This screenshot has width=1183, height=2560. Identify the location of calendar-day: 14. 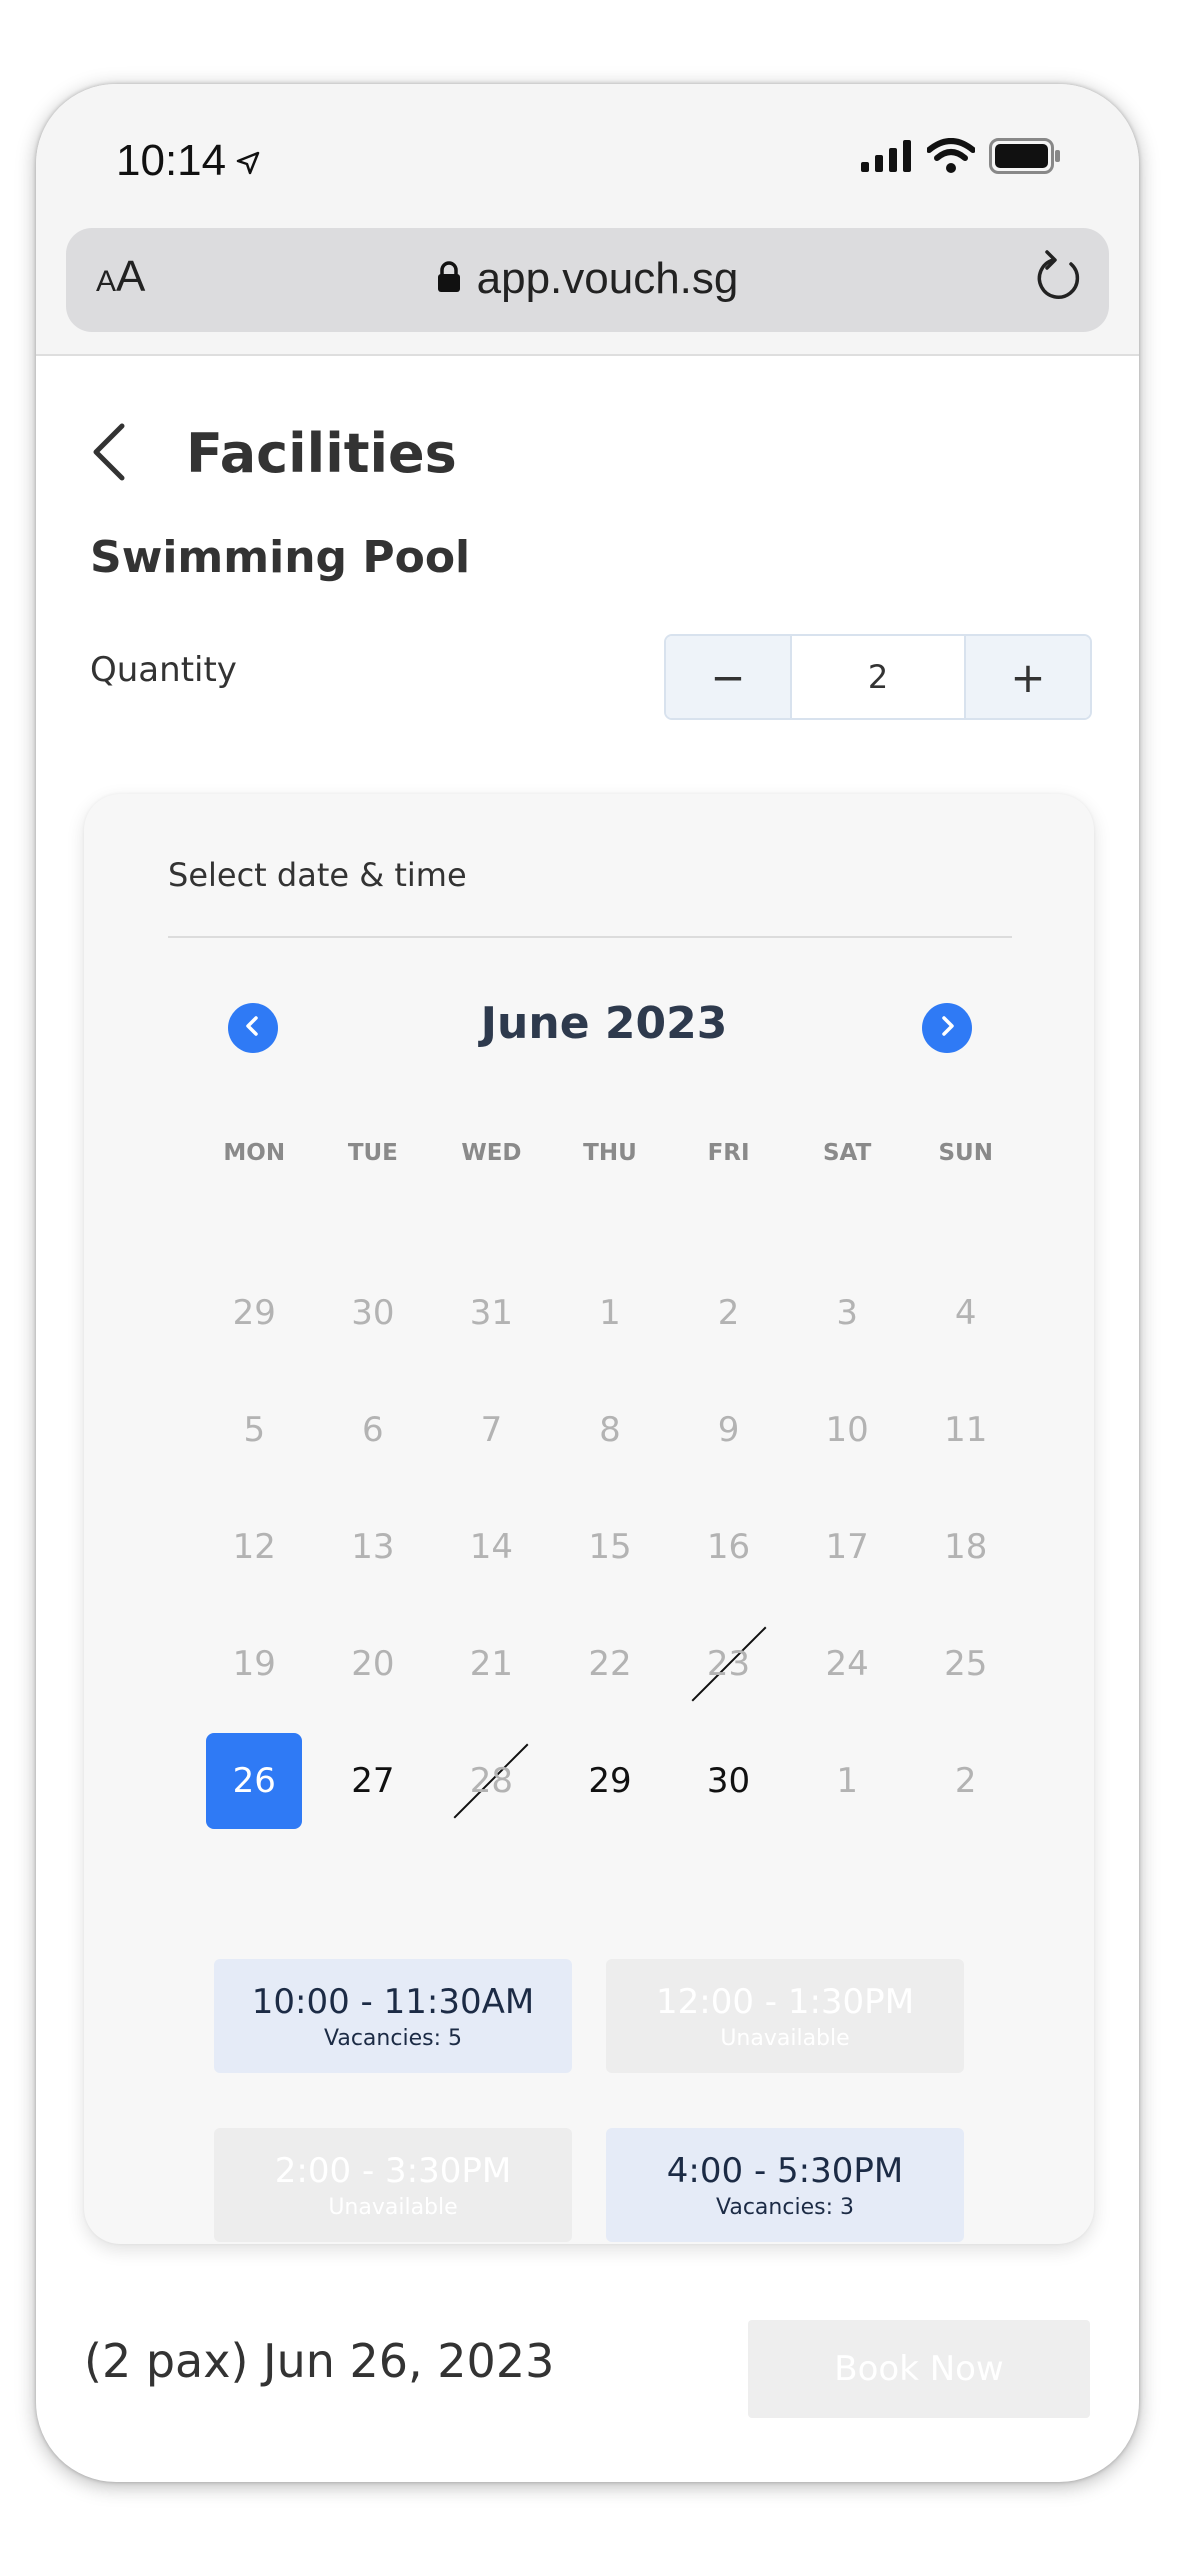
(491, 1546).